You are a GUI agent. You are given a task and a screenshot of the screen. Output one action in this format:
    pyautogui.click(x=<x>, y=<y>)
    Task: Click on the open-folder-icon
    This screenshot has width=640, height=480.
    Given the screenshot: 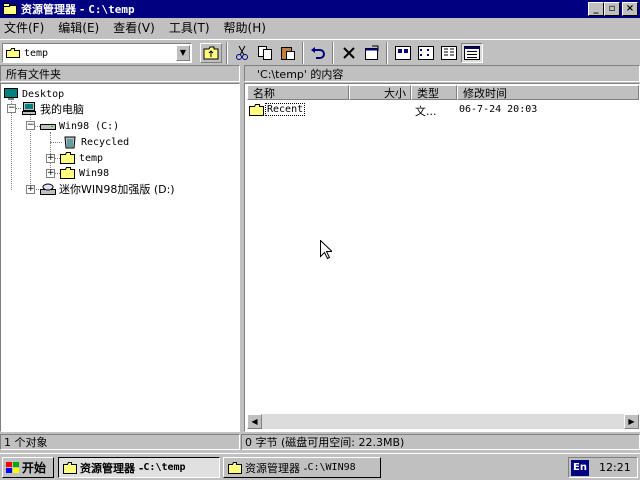 What is the action you would take?
    pyautogui.click(x=67, y=158)
    